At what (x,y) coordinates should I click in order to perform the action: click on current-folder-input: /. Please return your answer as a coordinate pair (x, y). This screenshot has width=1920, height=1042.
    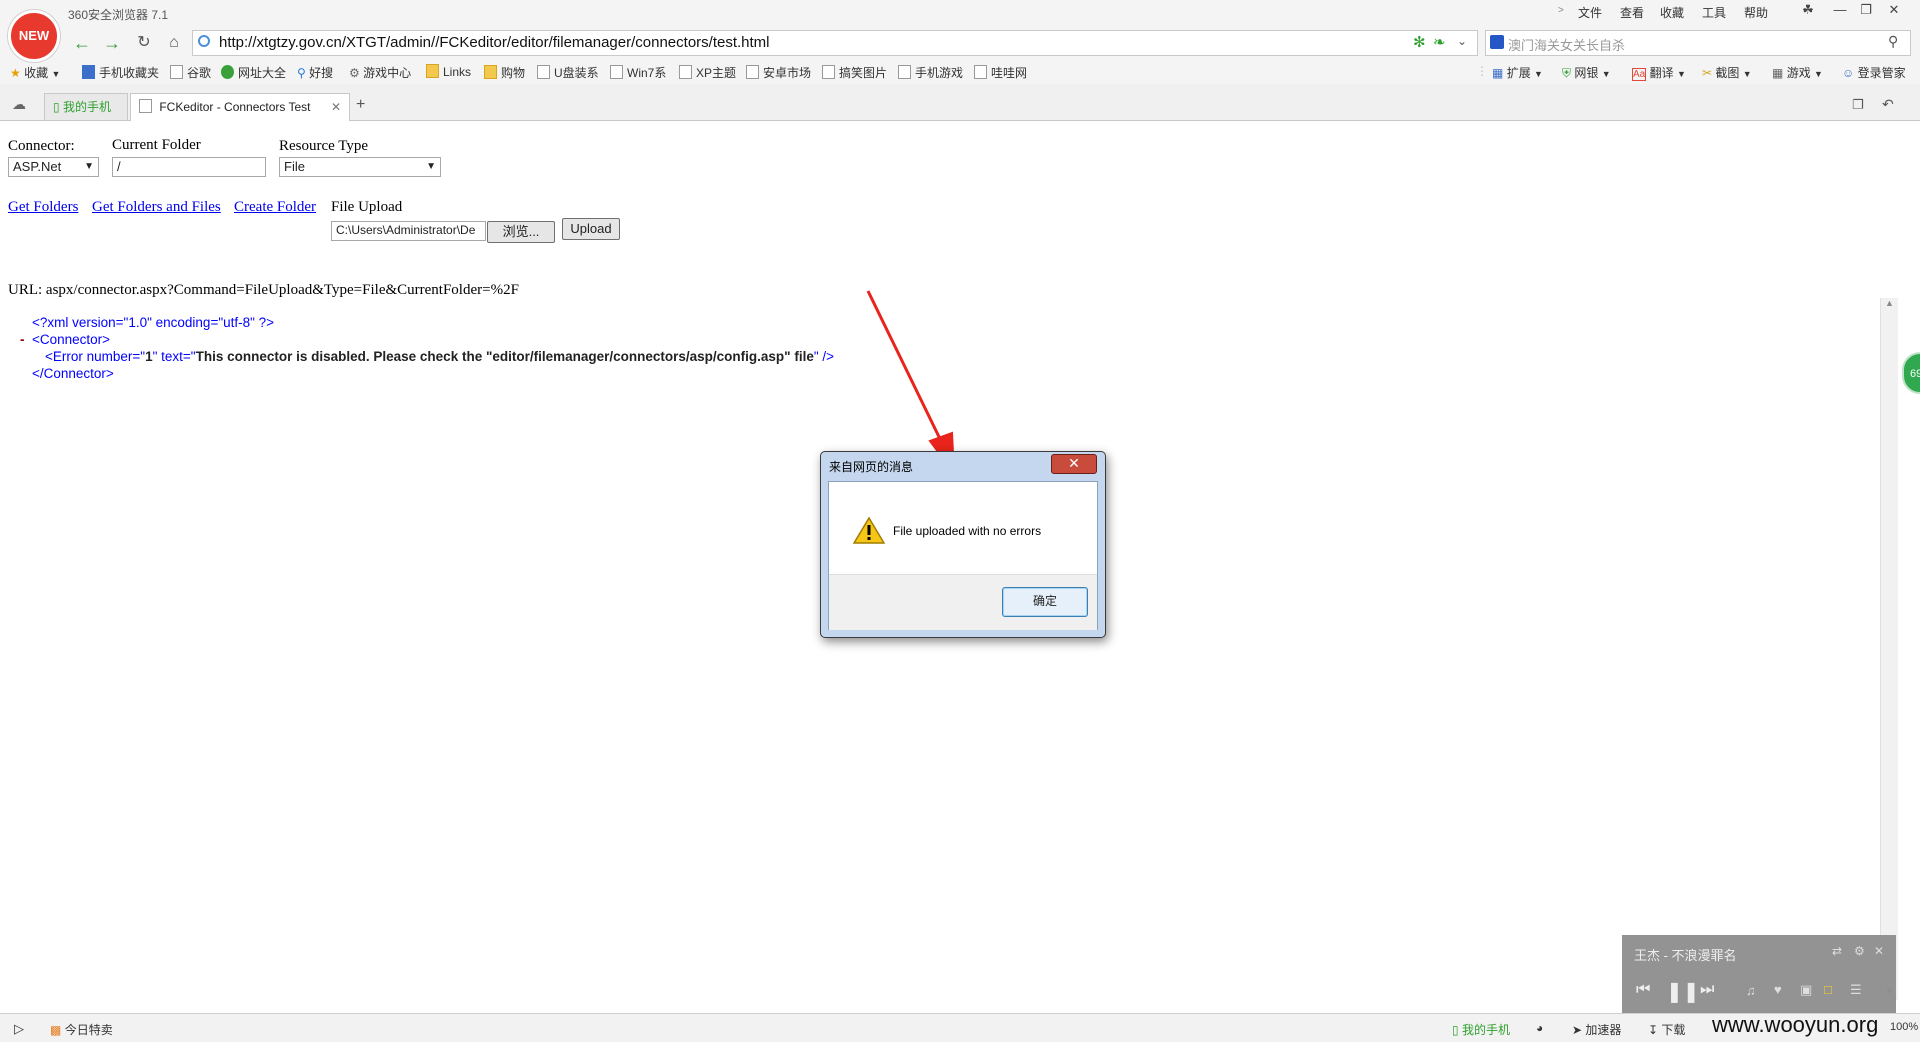
    Looking at the image, I should click on (189, 167).